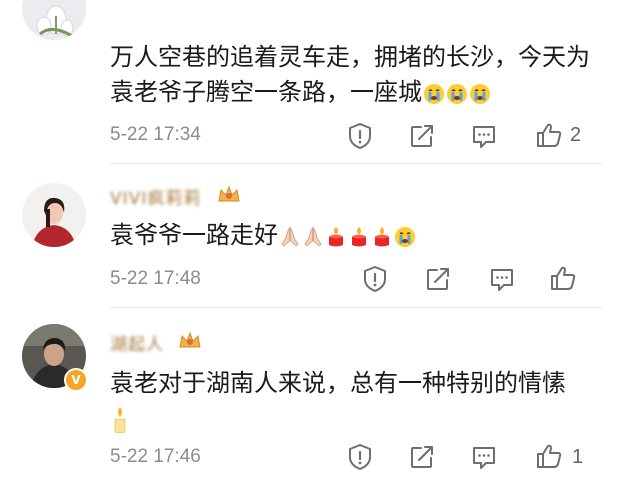 This screenshot has height=477, width=624. I want to click on comment-content: 袁老对于湖南人来说，总有一种特别的情愫, so click(352, 401).